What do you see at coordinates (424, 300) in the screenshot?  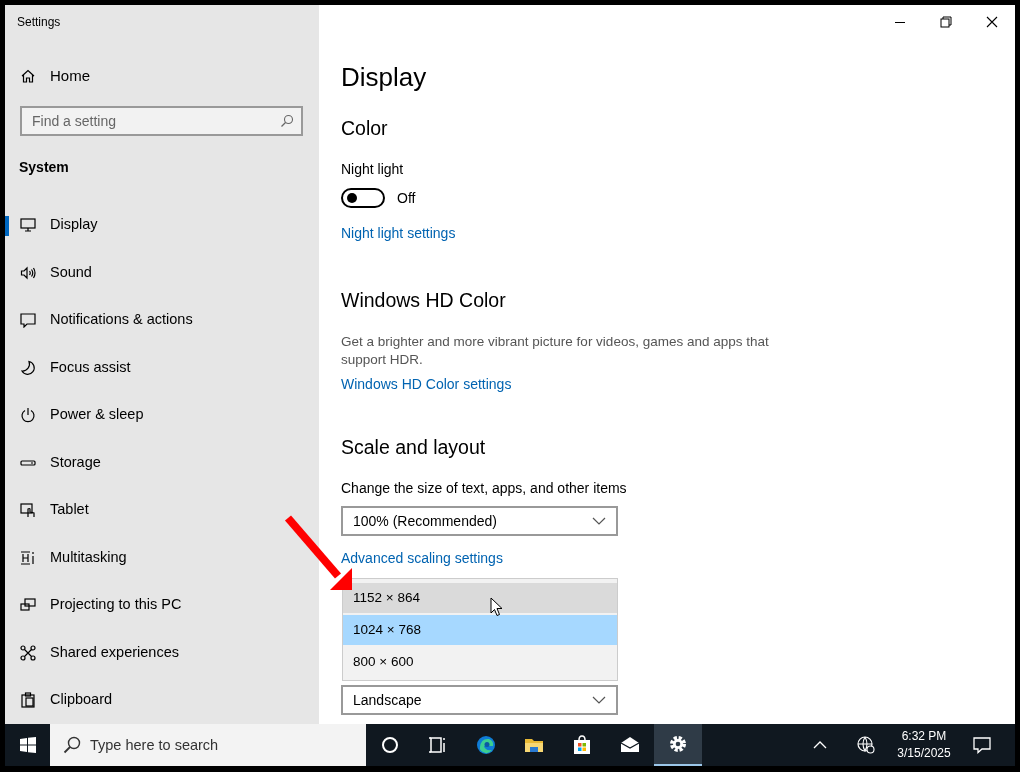 I see `section-heading: Windows HD Color` at bounding box center [424, 300].